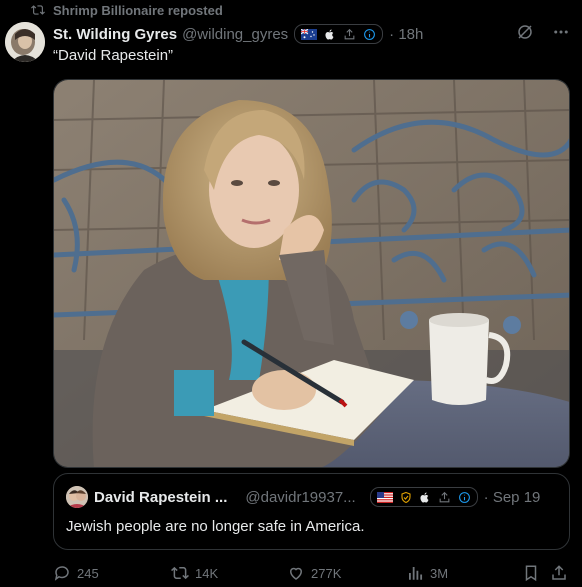 Image resolution: width=582 pixels, height=587 pixels. I want to click on author-name: St. Wilding Gyres, so click(115, 34).